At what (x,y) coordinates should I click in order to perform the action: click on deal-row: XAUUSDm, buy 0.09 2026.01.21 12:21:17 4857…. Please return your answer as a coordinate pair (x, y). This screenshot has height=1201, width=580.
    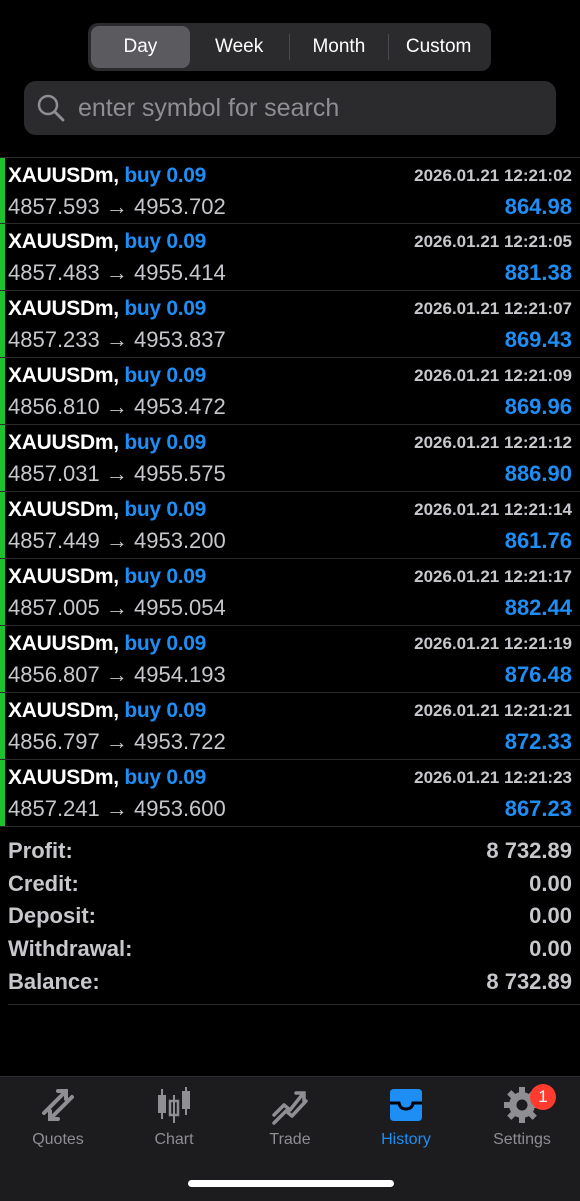
    Looking at the image, I should click on (290, 592).